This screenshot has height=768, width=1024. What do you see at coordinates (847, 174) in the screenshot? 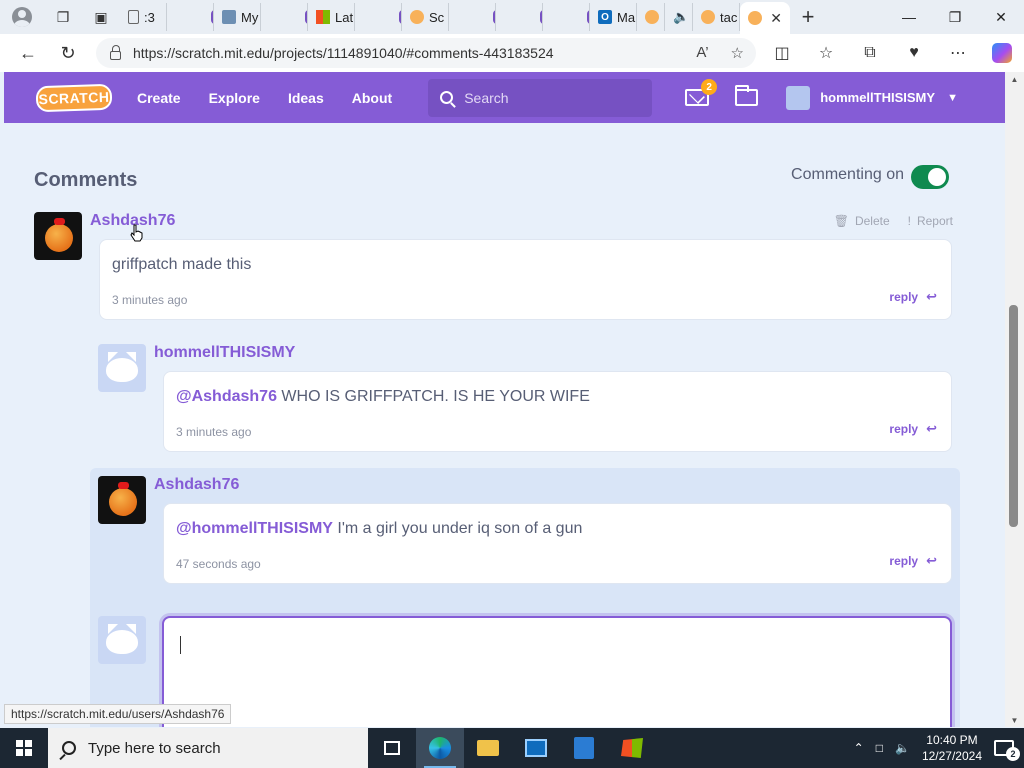
I see `commenting-label: Commenting on` at bounding box center [847, 174].